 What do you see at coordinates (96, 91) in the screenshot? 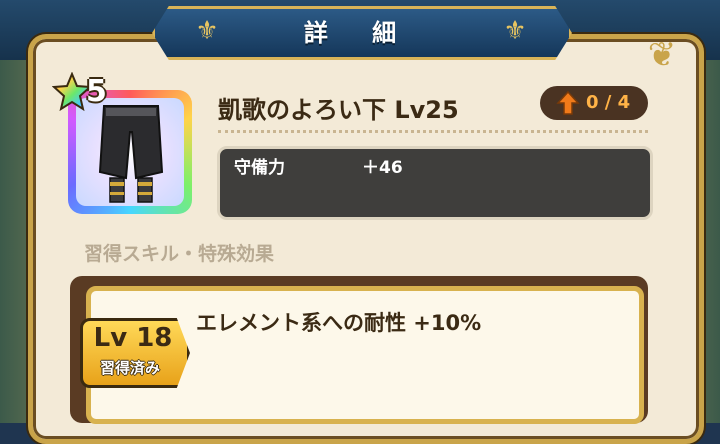
I see `rarity-number: 5` at bounding box center [96, 91].